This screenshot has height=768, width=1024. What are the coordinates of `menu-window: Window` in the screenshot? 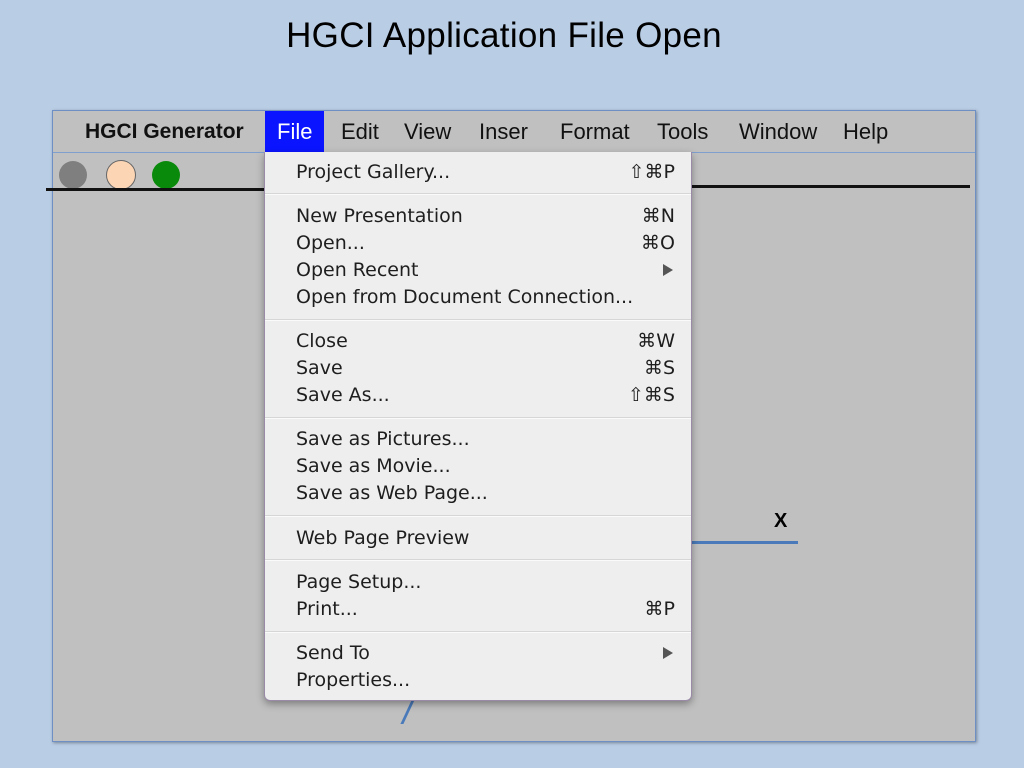 It's located at (778, 131).